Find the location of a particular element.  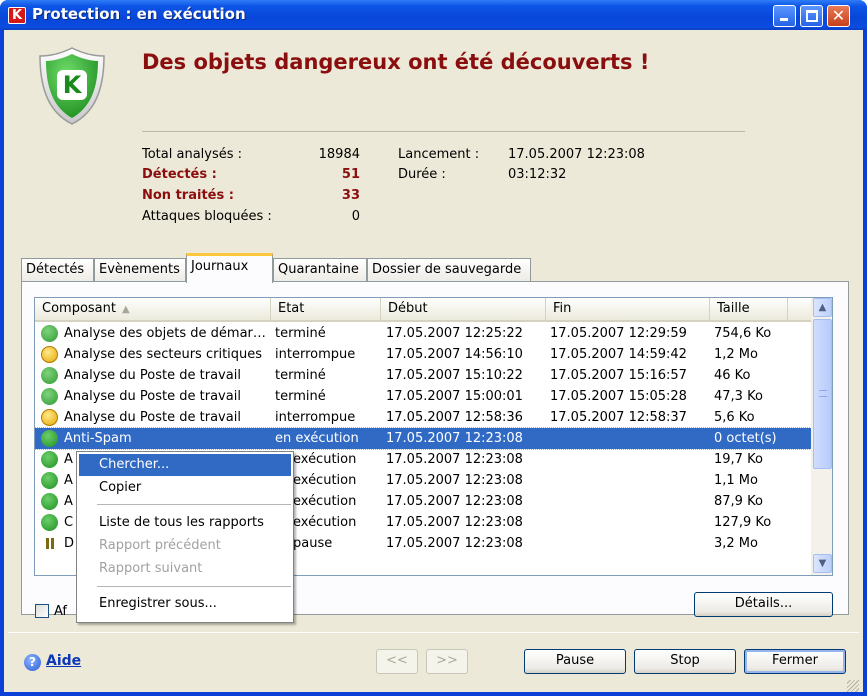

cell-end: 17.05.2007 14:59:42 is located at coordinates (618, 354).